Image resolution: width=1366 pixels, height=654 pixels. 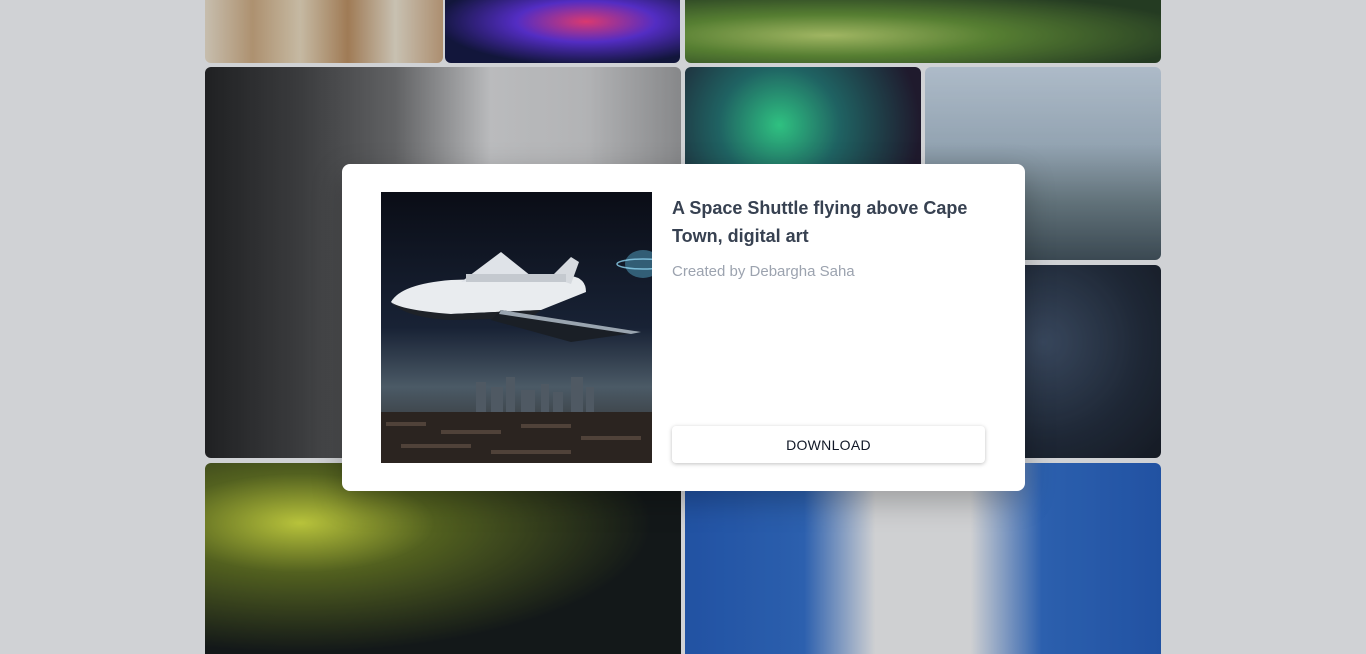 I want to click on shuttle-illustration, so click(x=516, y=327).